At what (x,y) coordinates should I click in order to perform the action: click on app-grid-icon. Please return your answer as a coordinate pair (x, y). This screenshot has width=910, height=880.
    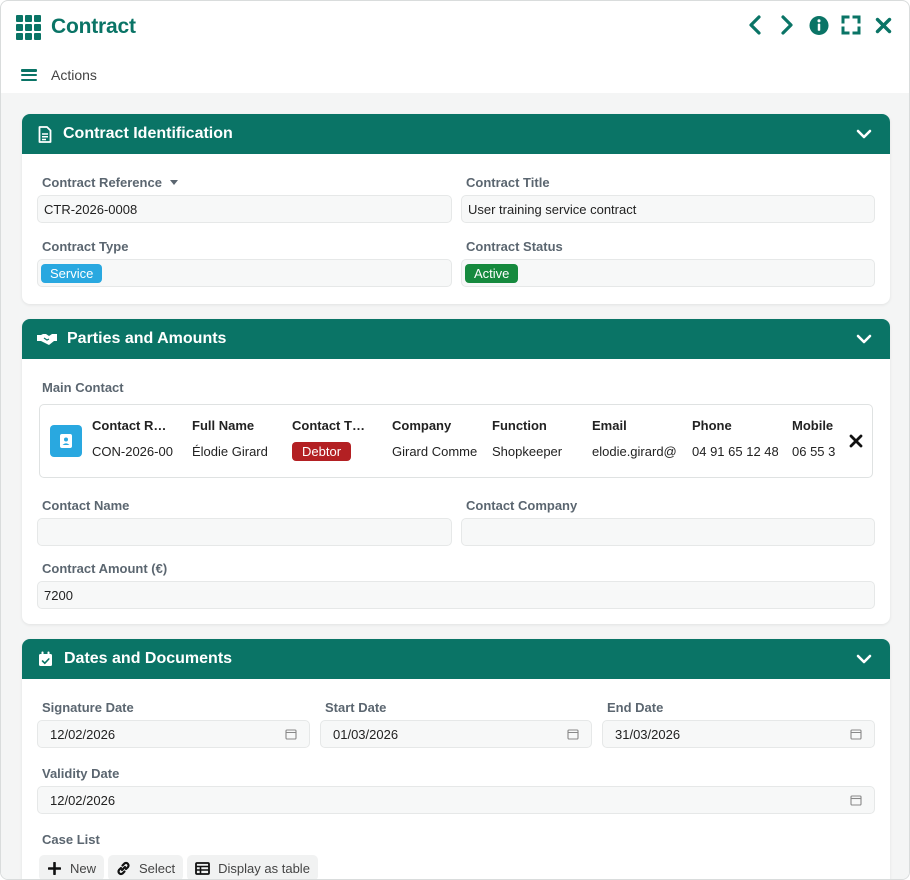
    Looking at the image, I should click on (28, 27).